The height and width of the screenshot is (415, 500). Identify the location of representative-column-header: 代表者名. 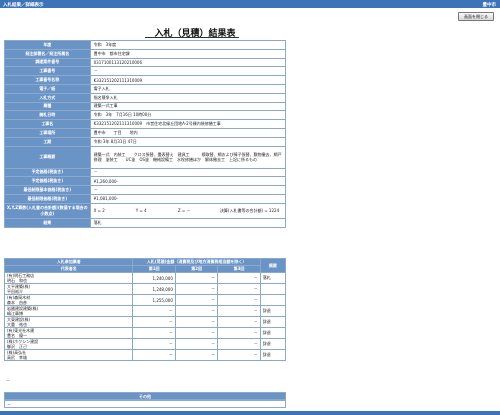
(68, 269).